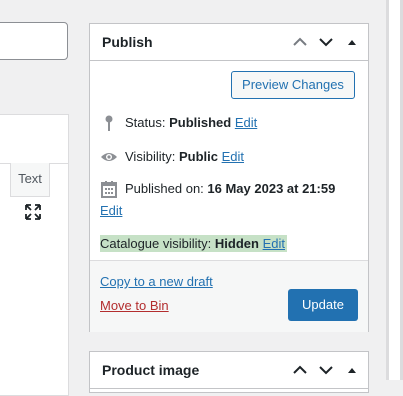  What do you see at coordinates (164, 188) in the screenshot?
I see `published-label: Published on:` at bounding box center [164, 188].